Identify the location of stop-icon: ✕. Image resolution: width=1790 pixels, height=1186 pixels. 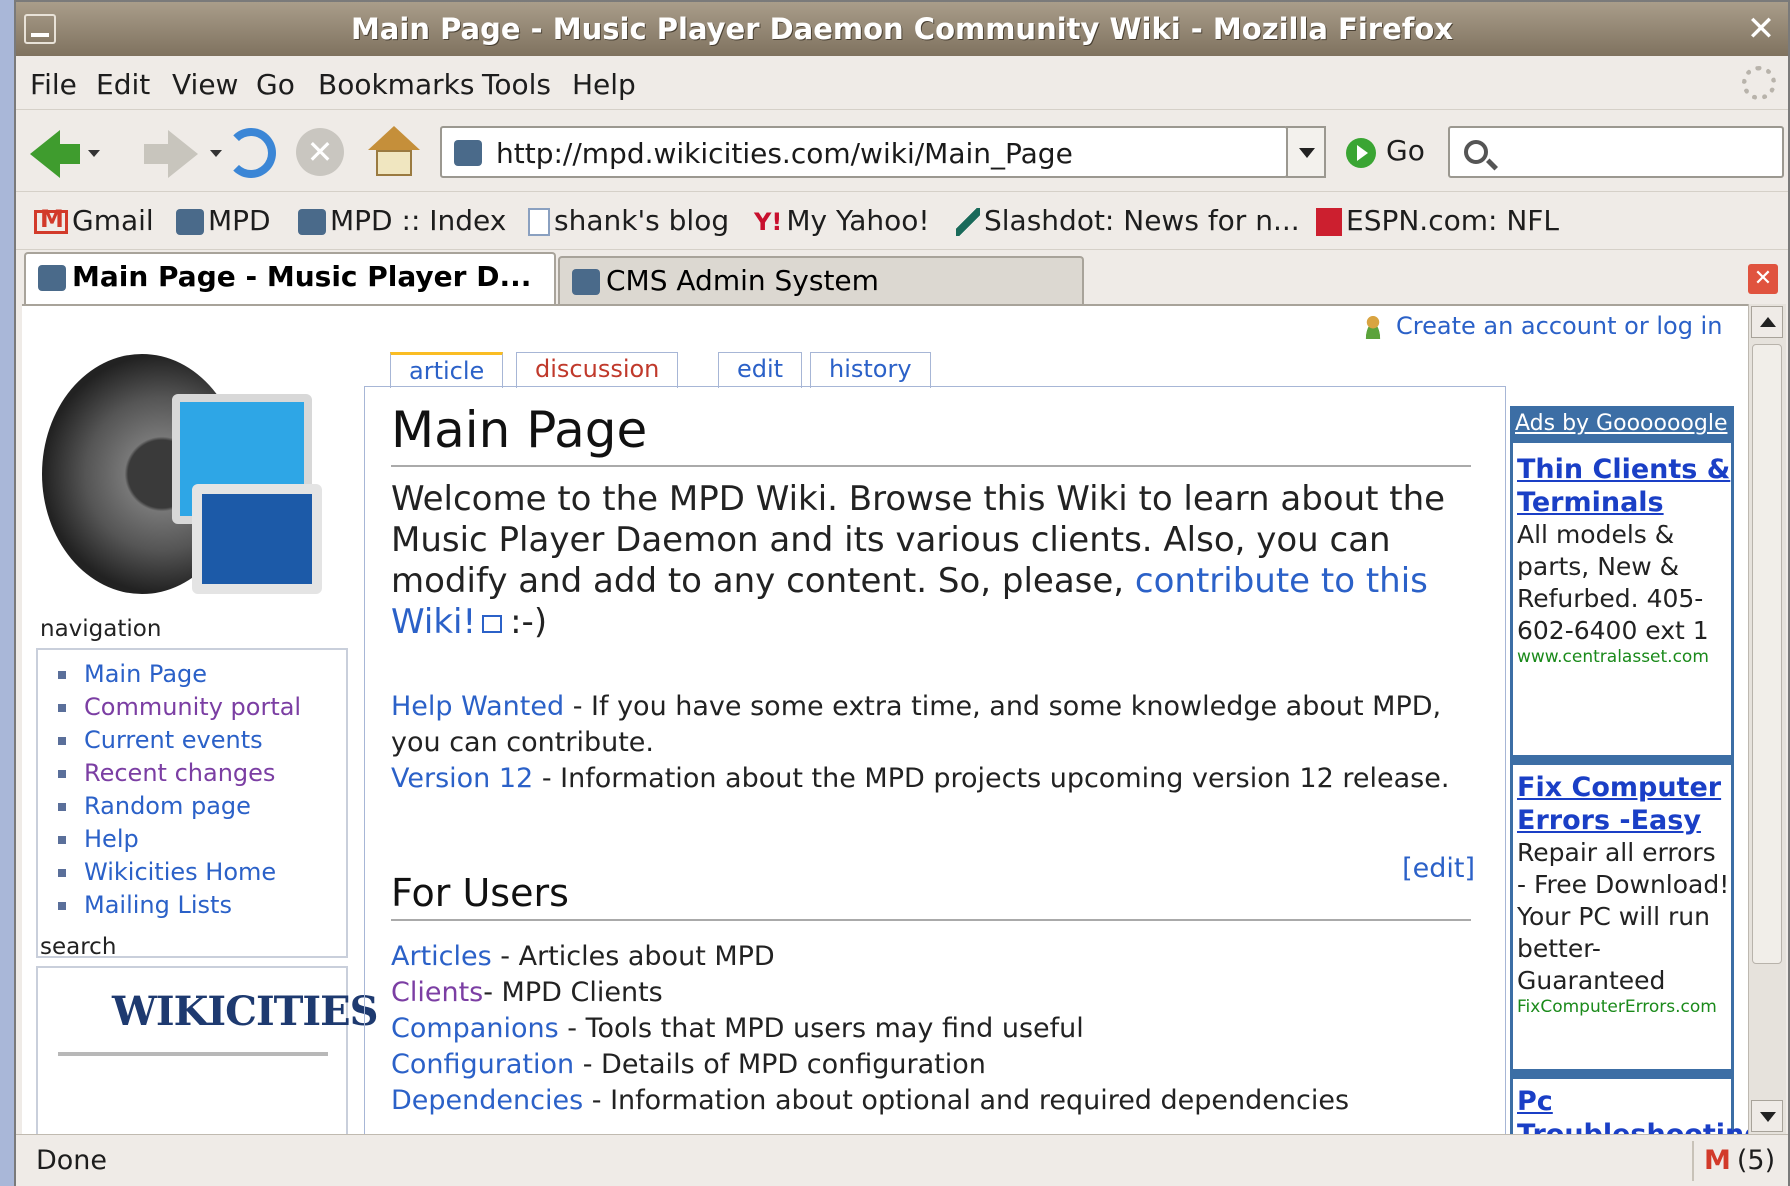
(320, 152).